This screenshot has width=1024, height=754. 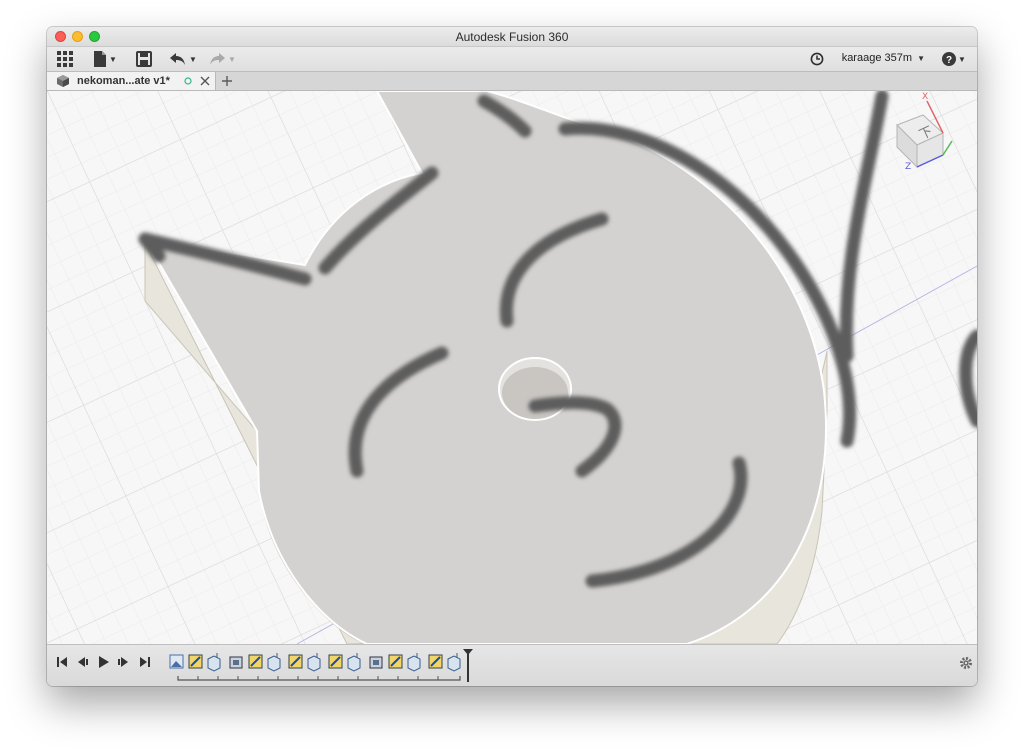 I want to click on close-tab-icon, so click(x=205, y=81).